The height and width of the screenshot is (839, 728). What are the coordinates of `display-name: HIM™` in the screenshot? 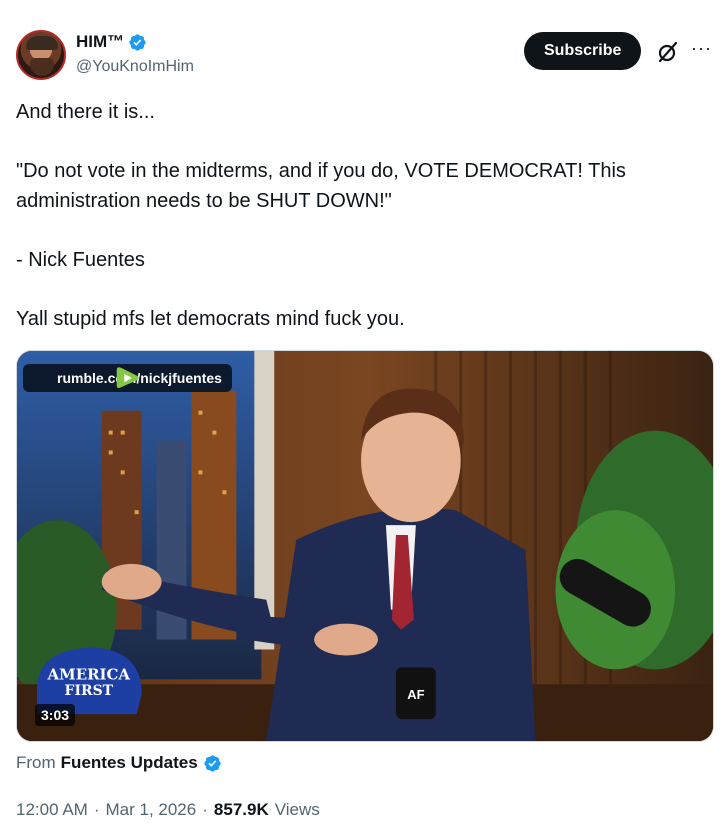 It's located at (100, 42).